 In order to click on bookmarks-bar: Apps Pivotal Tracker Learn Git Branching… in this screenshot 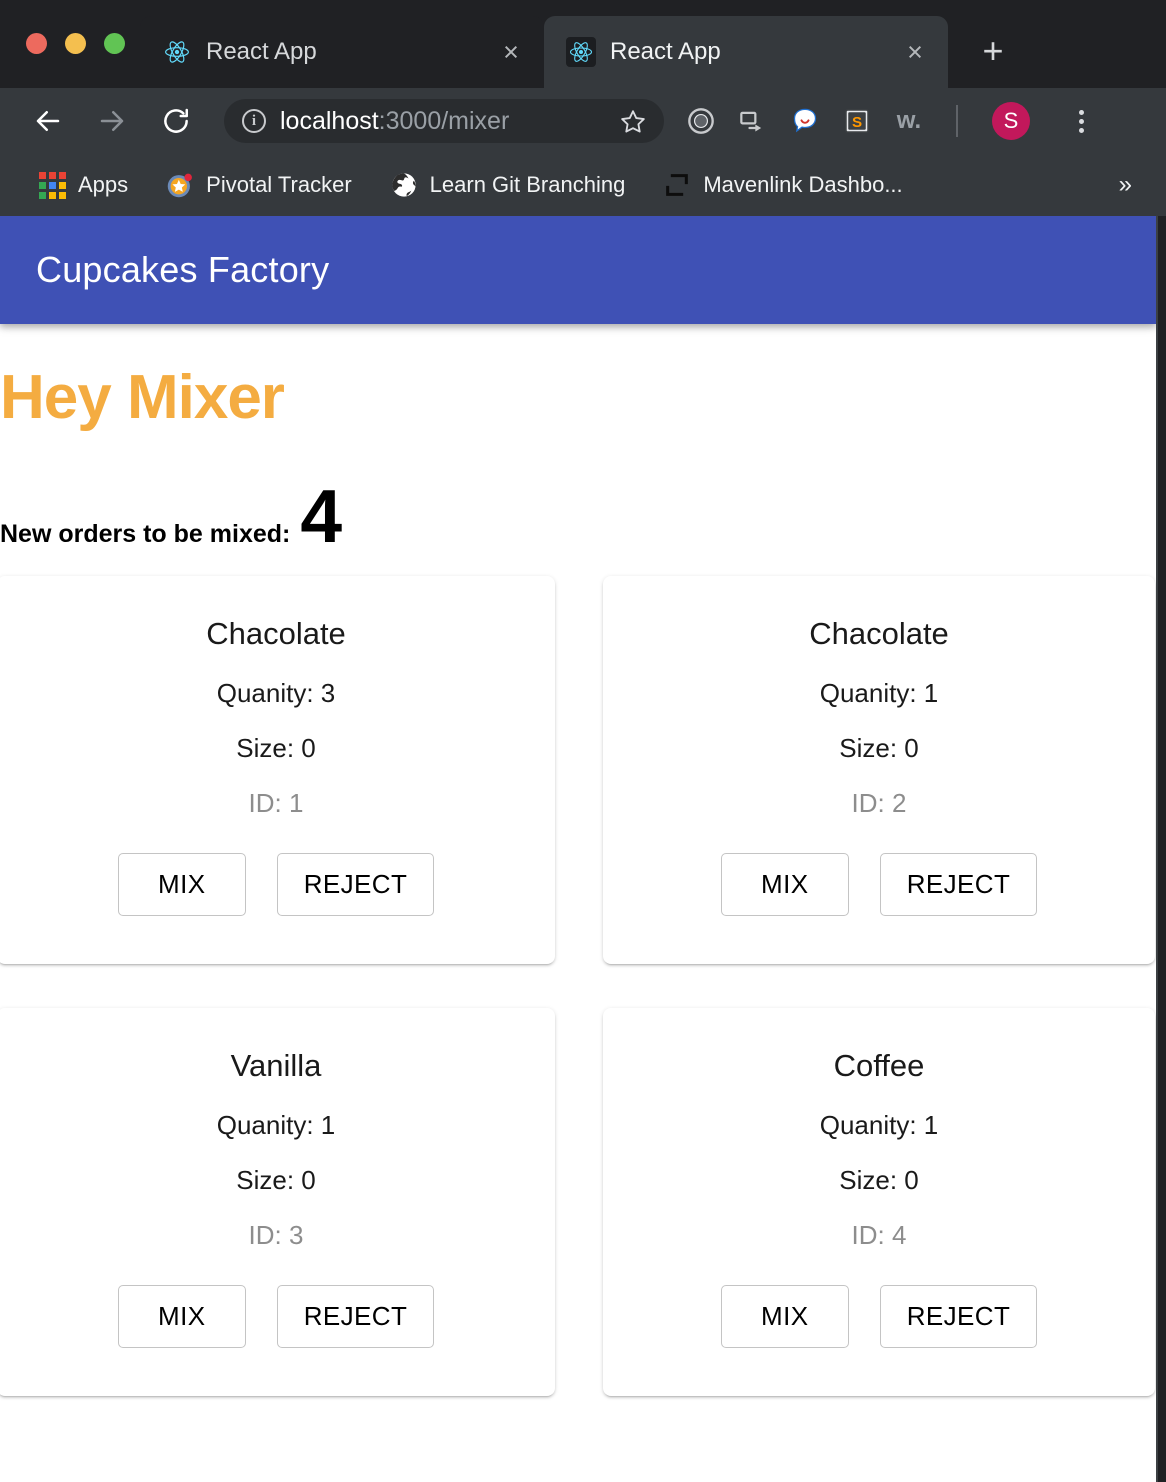, I will do `click(583, 185)`.